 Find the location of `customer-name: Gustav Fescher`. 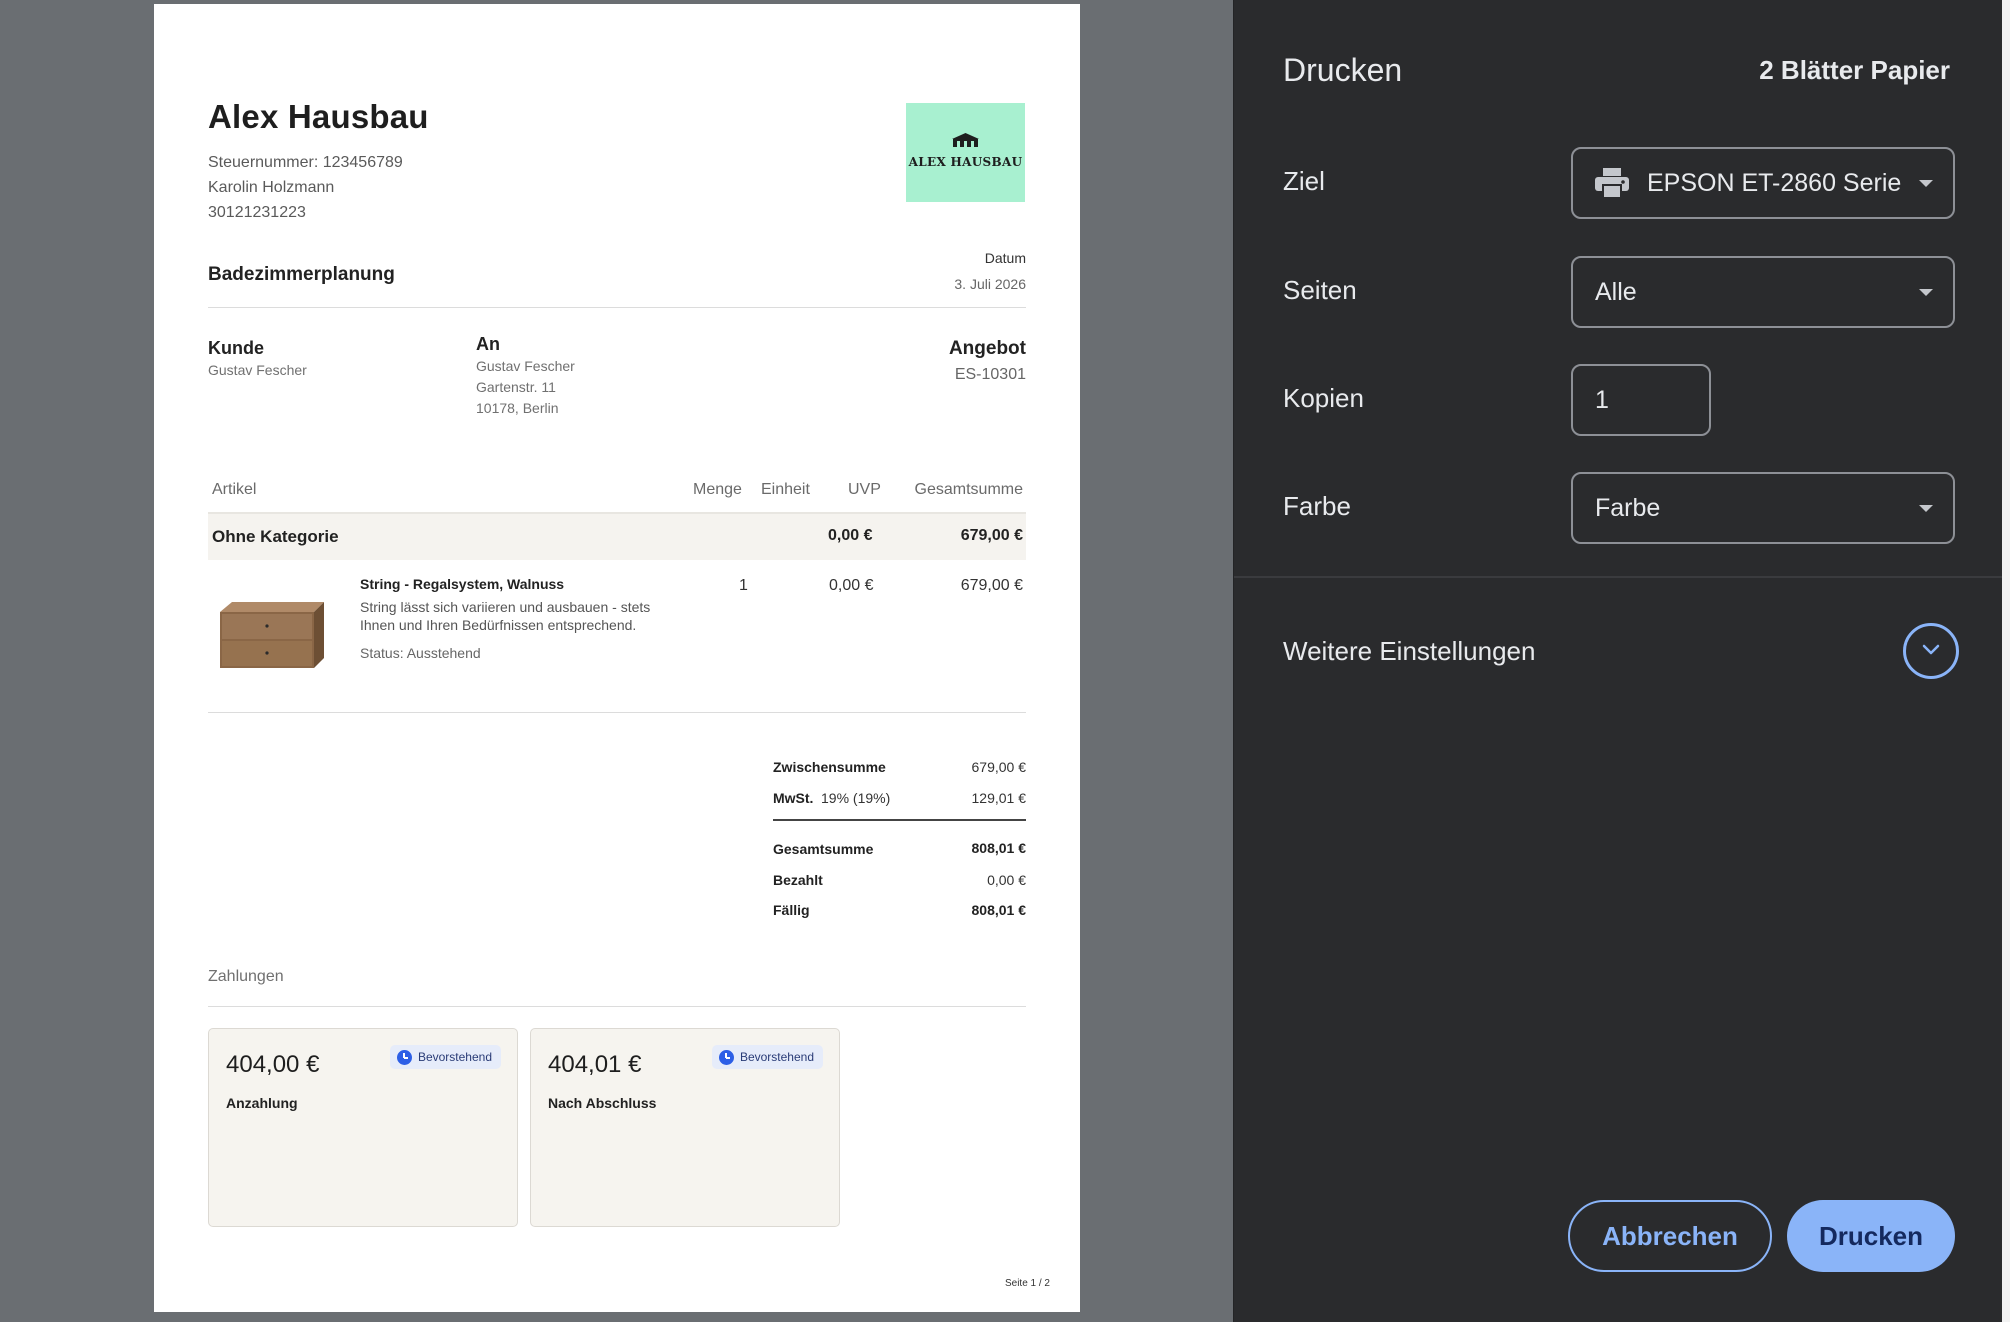

customer-name: Gustav Fescher is located at coordinates (257, 370).